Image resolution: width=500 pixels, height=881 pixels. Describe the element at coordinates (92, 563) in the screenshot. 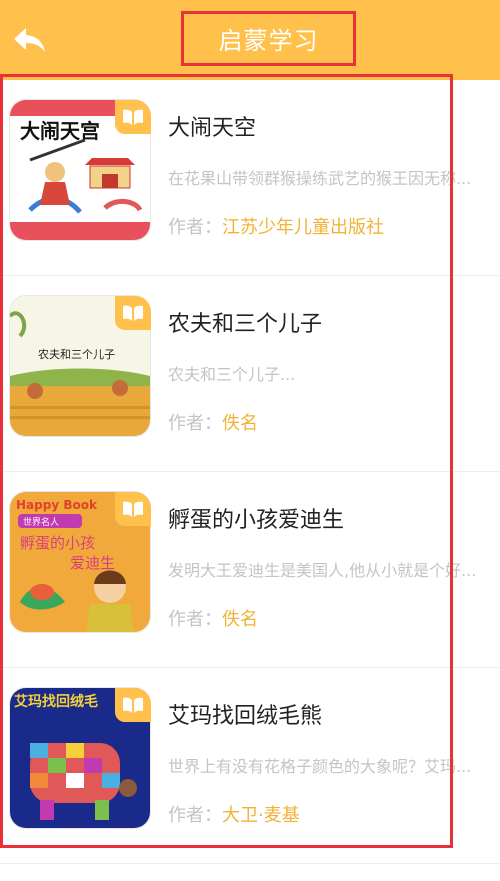

I see `cover-line2-3: 爱迪生` at that location.